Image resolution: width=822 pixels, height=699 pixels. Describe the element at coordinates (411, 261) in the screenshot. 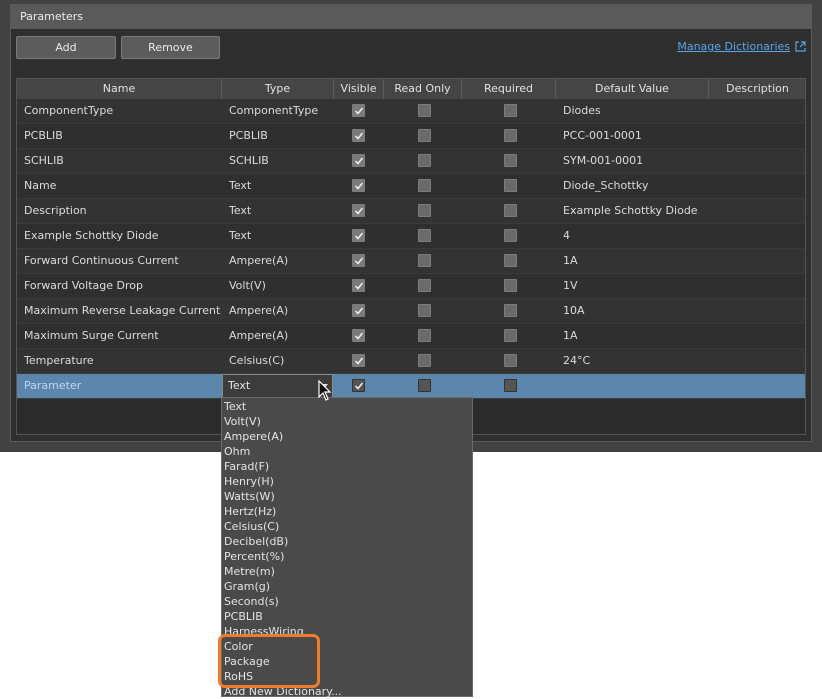

I see `table-row: Forward Continuous Current Ampere(A) 1A` at that location.